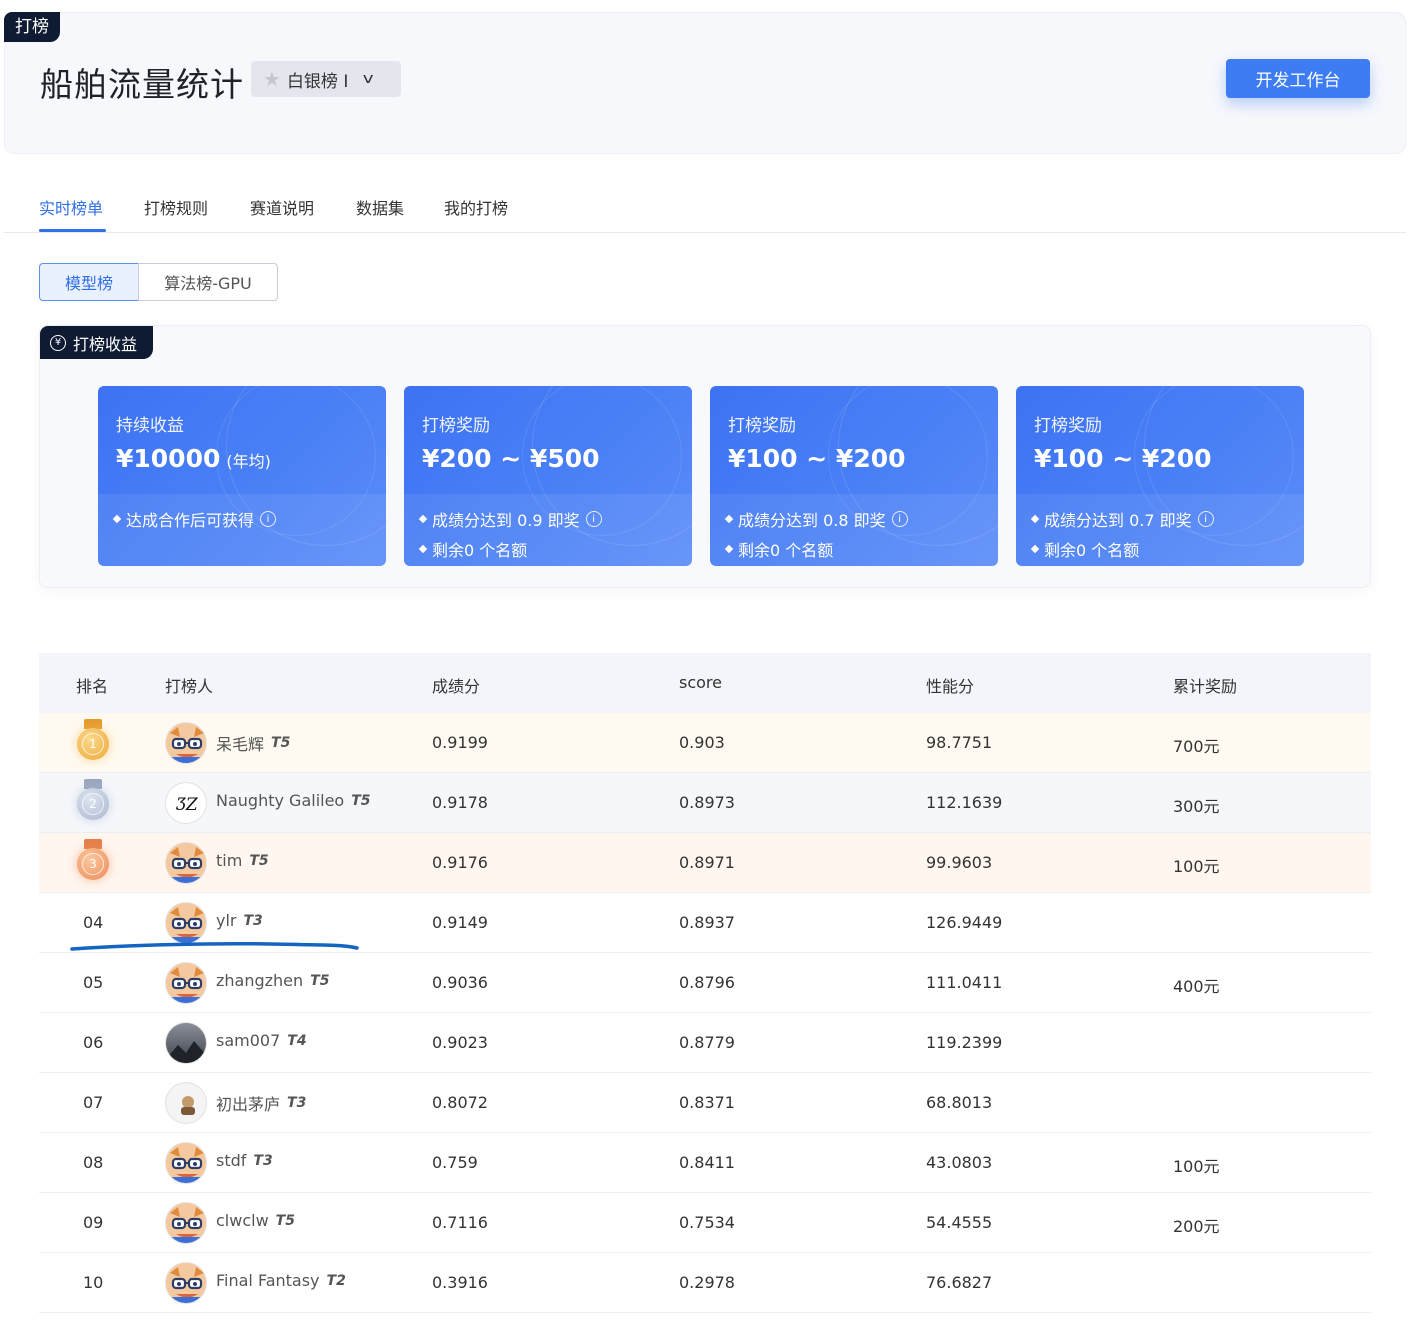 This screenshot has width=1412, height=1329. What do you see at coordinates (460, 982) in the screenshot?
I see `grade-value: 0.9036` at bounding box center [460, 982].